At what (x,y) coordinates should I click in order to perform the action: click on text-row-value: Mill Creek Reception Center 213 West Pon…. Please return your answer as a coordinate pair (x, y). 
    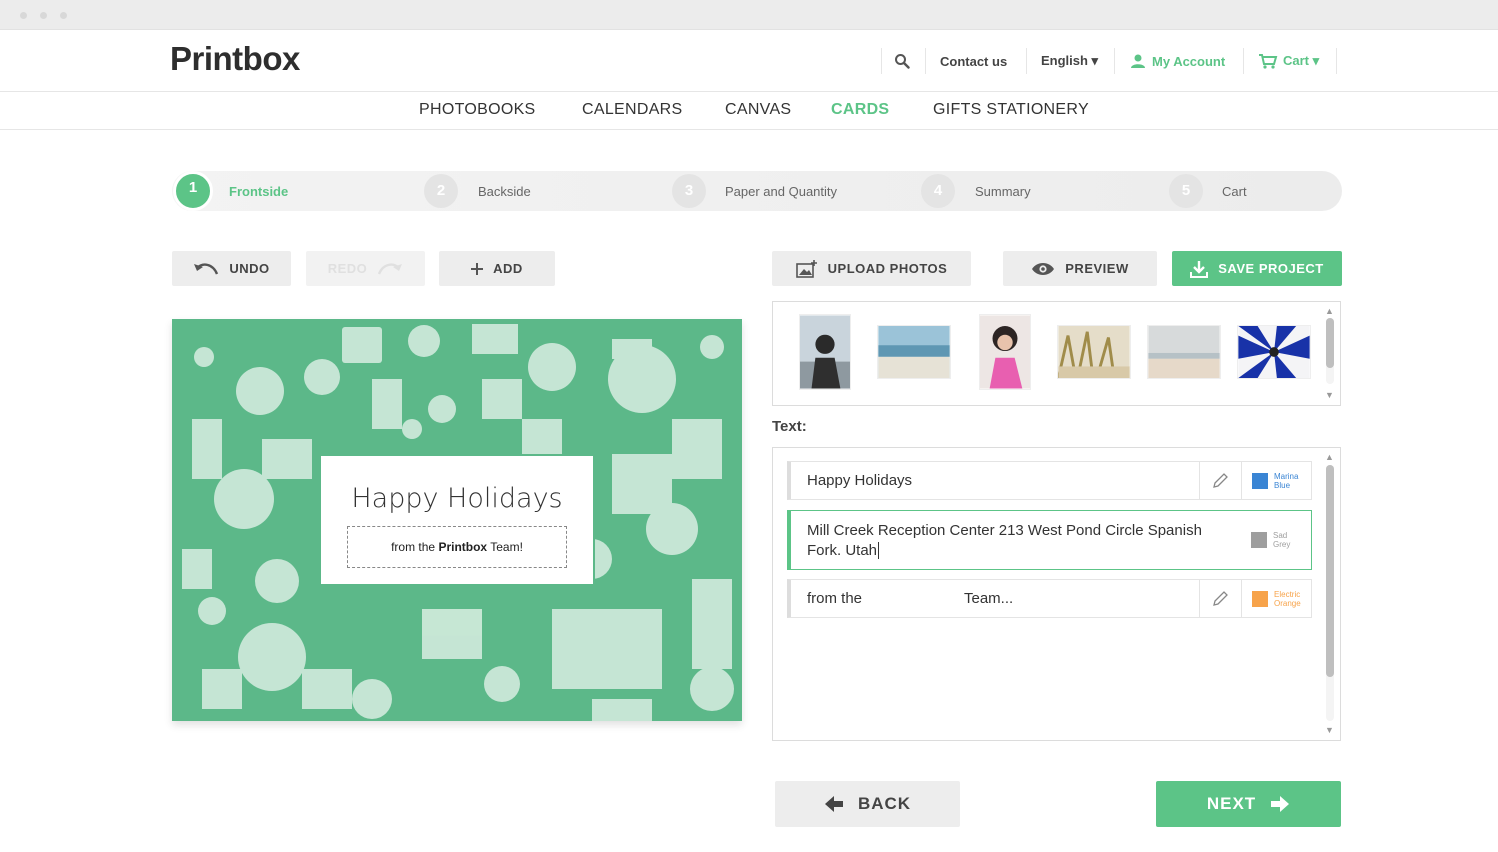
    Looking at the image, I should click on (1004, 541).